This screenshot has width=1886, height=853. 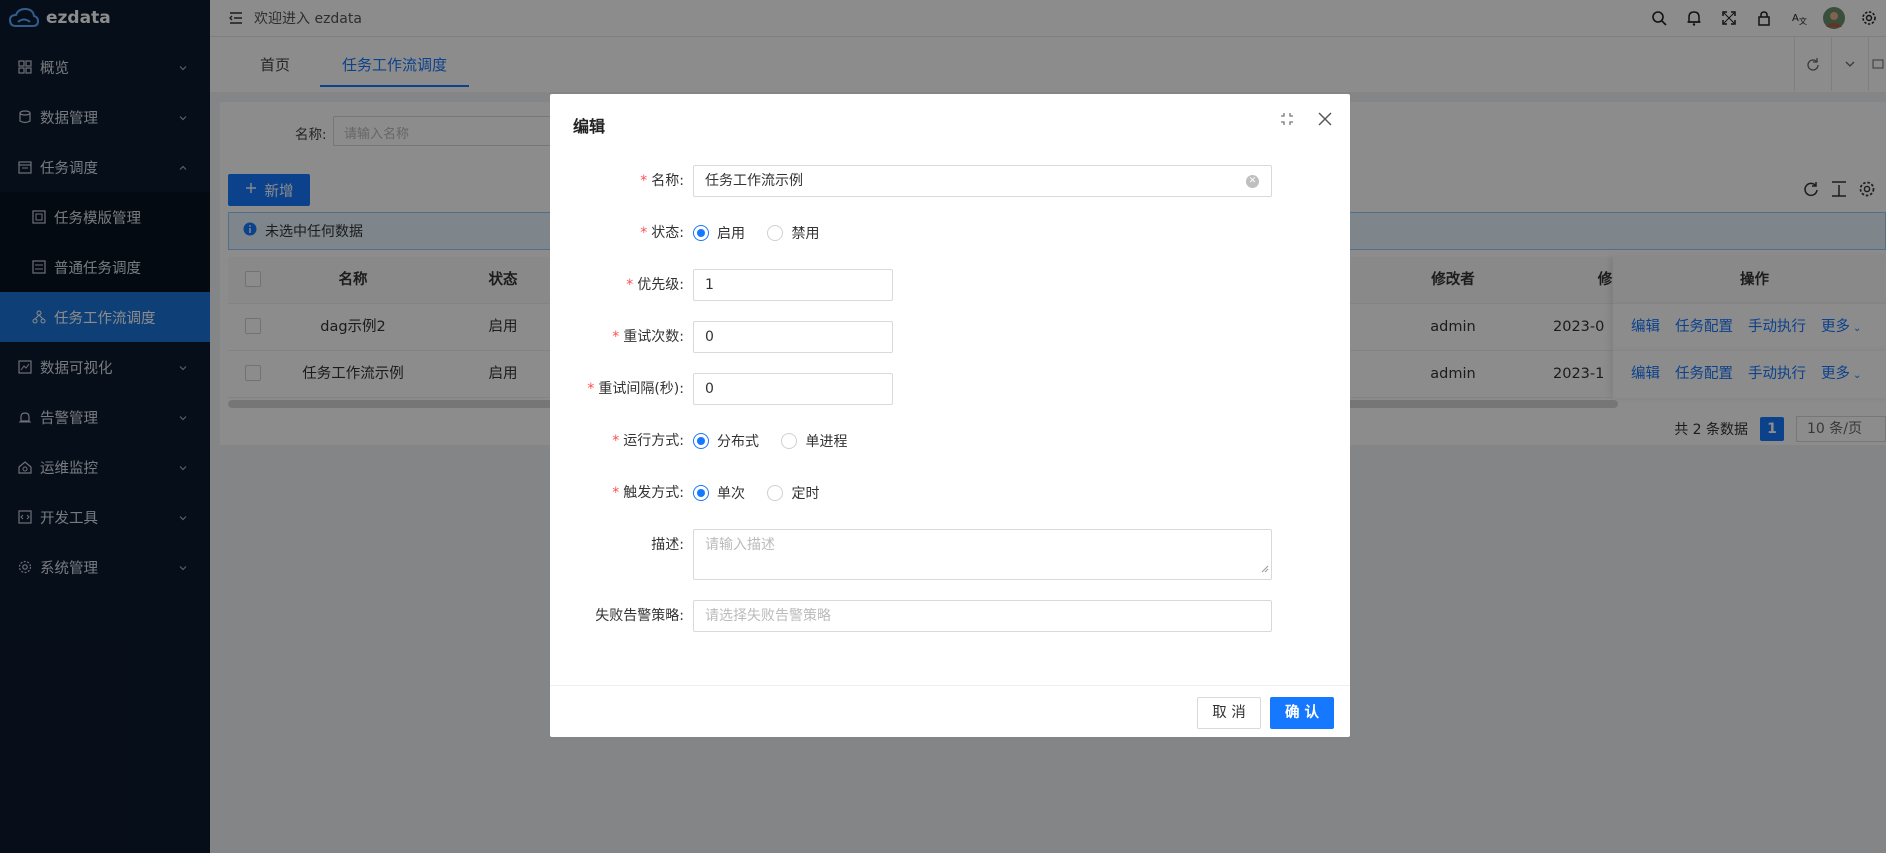 What do you see at coordinates (950, 493) in the screenshot?
I see `form-row-trigger-mode: * 触发方式: 单次 定时` at bounding box center [950, 493].